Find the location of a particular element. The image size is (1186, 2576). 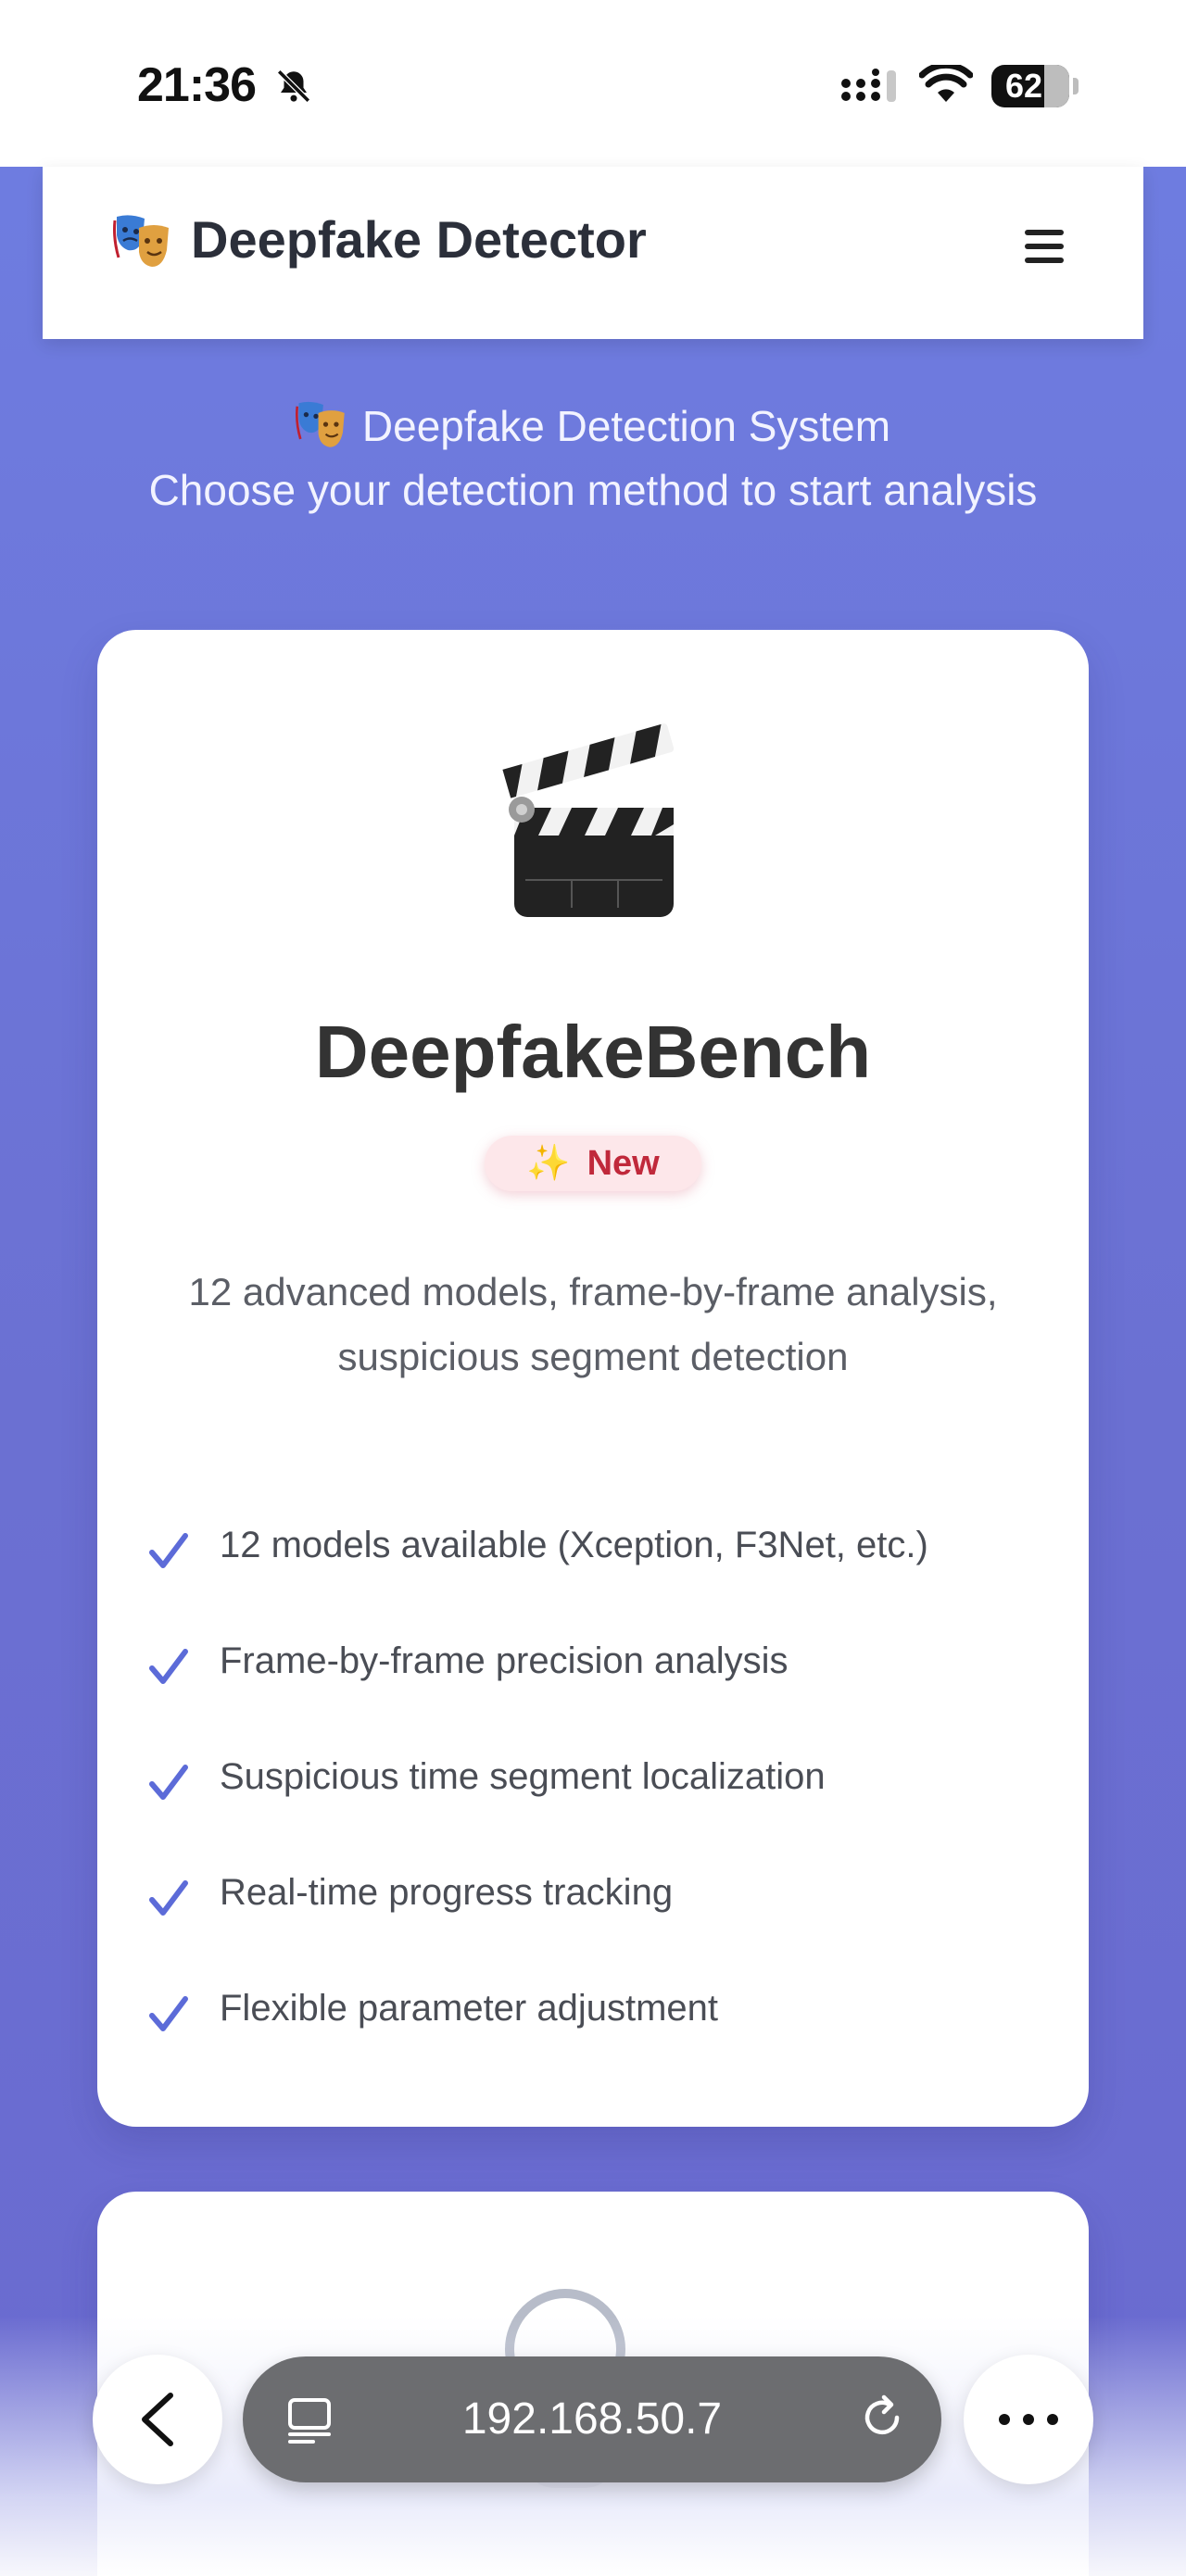

feature-text: Flexible parameter adjustment is located at coordinates (469, 2008).